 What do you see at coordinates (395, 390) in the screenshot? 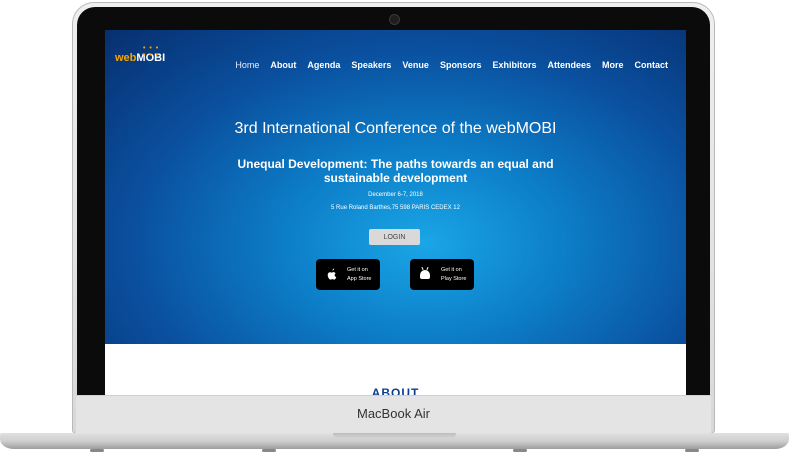
I see `about-section-heading: ABOUT` at bounding box center [395, 390].